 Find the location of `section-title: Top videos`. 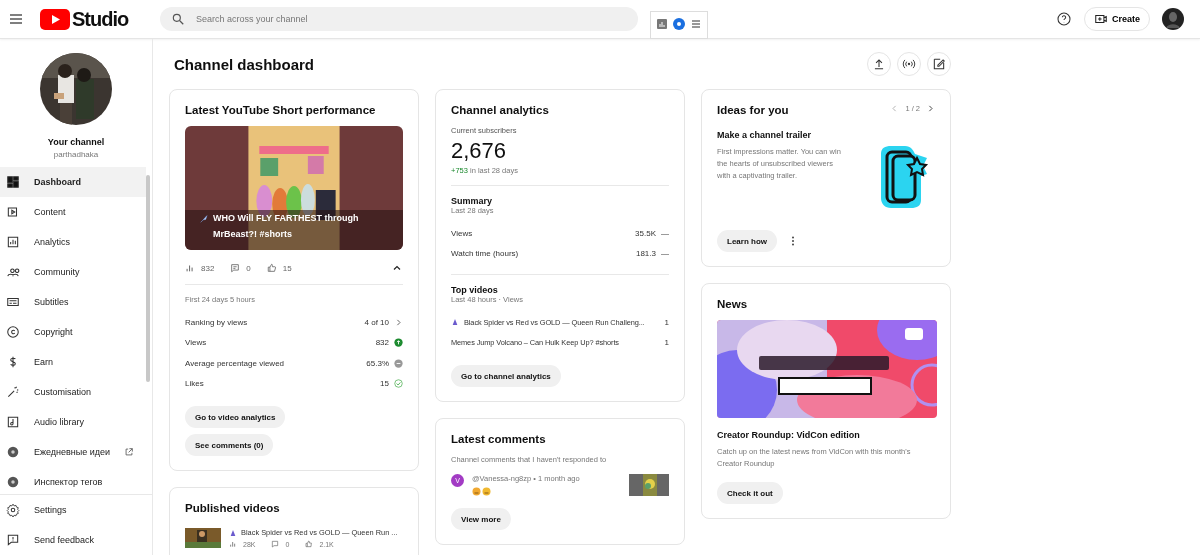

section-title: Top videos is located at coordinates (475, 290).